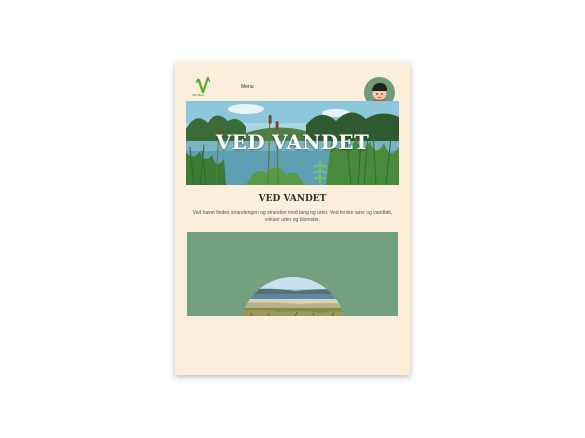  What do you see at coordinates (198, 95) in the screenshot?
I see `logo-text: Vild Mad` at bounding box center [198, 95].